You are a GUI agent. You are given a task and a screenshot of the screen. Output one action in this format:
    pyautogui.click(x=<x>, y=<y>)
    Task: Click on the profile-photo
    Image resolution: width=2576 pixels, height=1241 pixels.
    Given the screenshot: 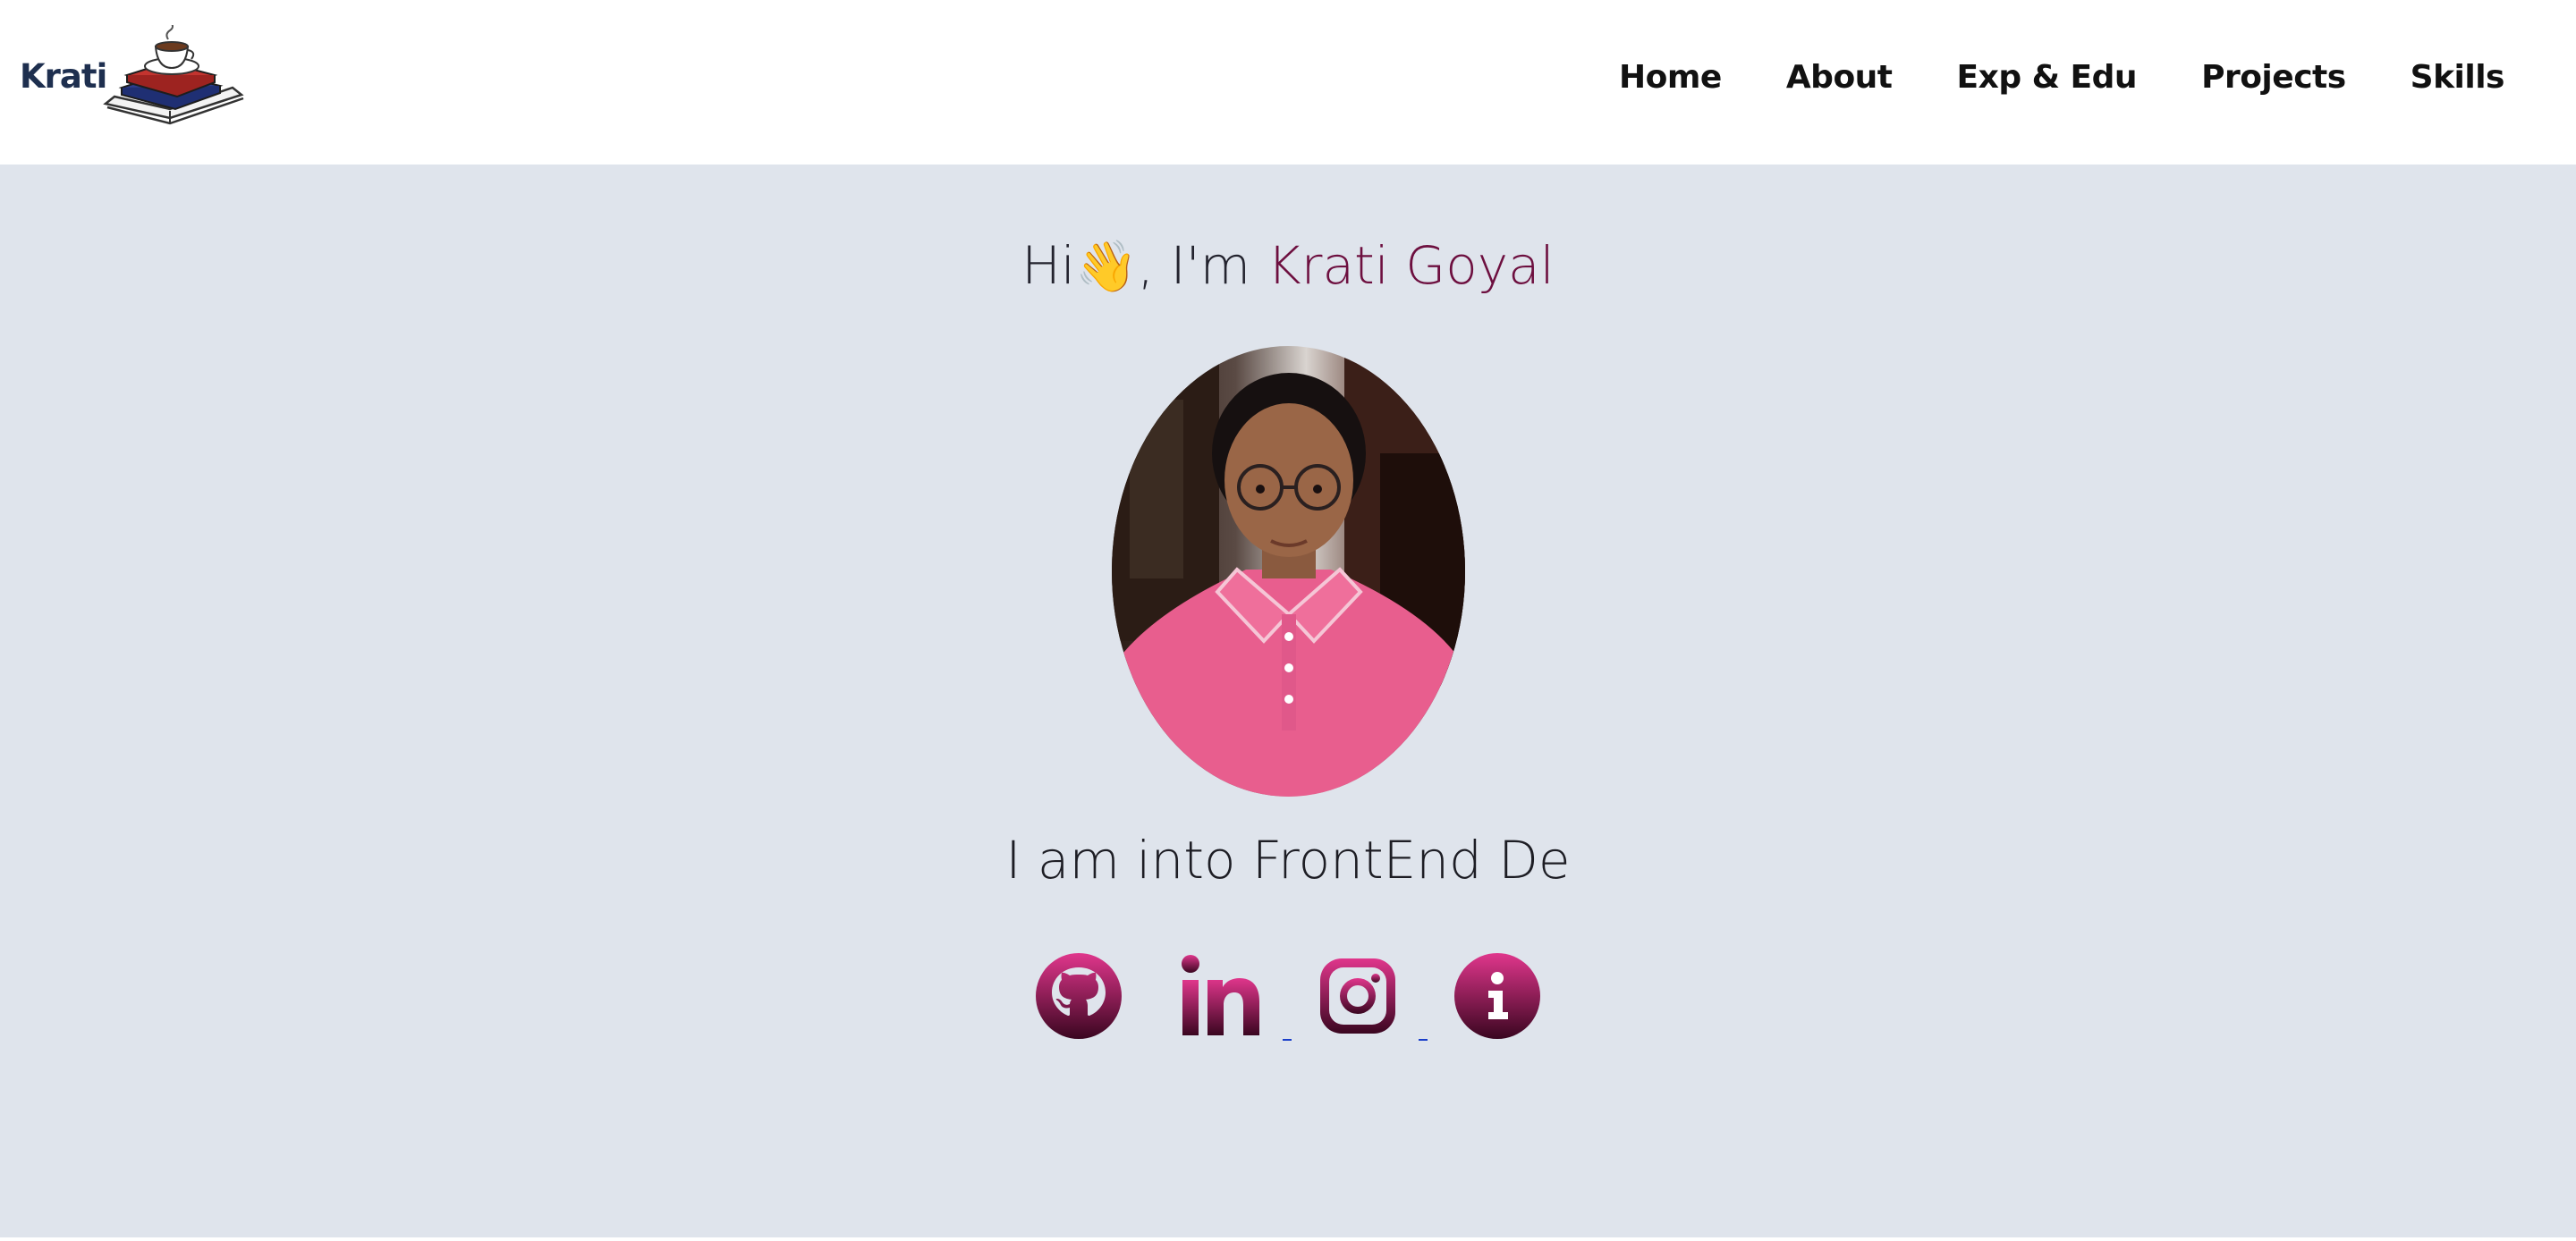 What is the action you would take?
    pyautogui.click(x=1288, y=571)
    